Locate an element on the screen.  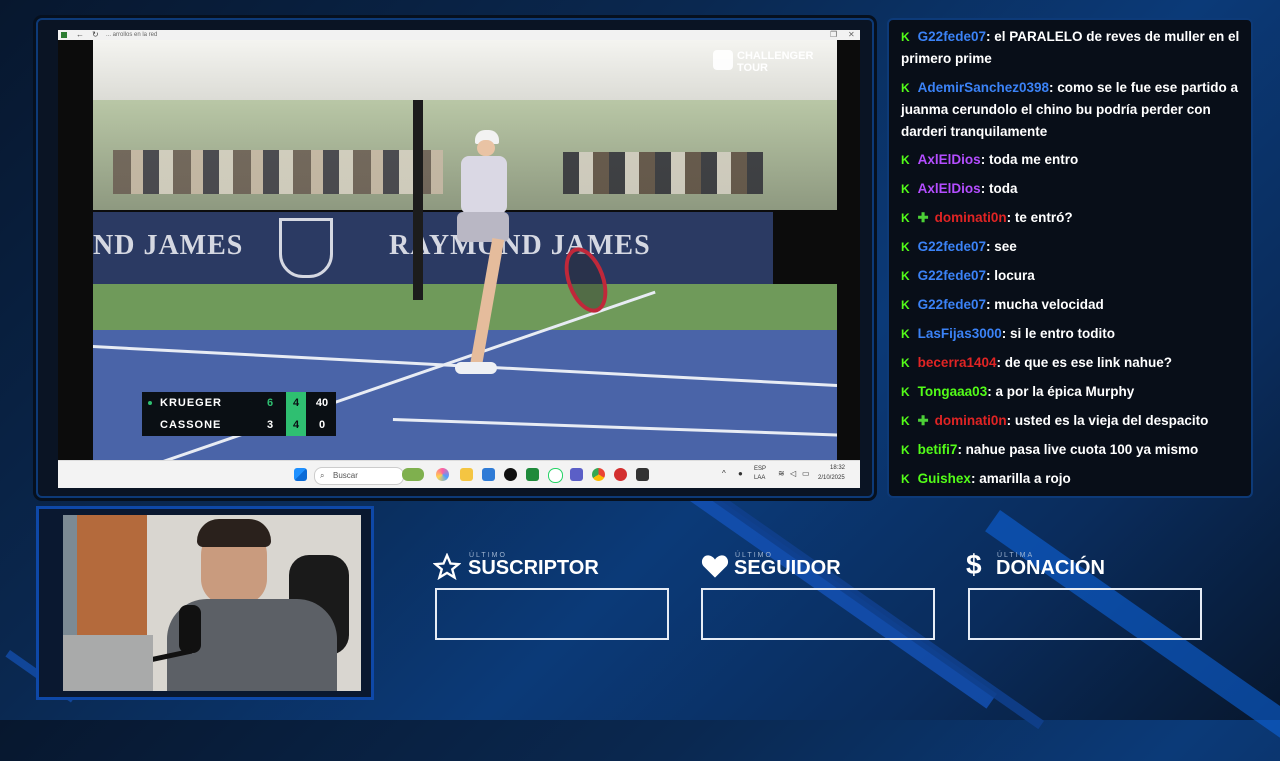
chat-text: : mucha velocidad is located at coordinates (1044, 304).